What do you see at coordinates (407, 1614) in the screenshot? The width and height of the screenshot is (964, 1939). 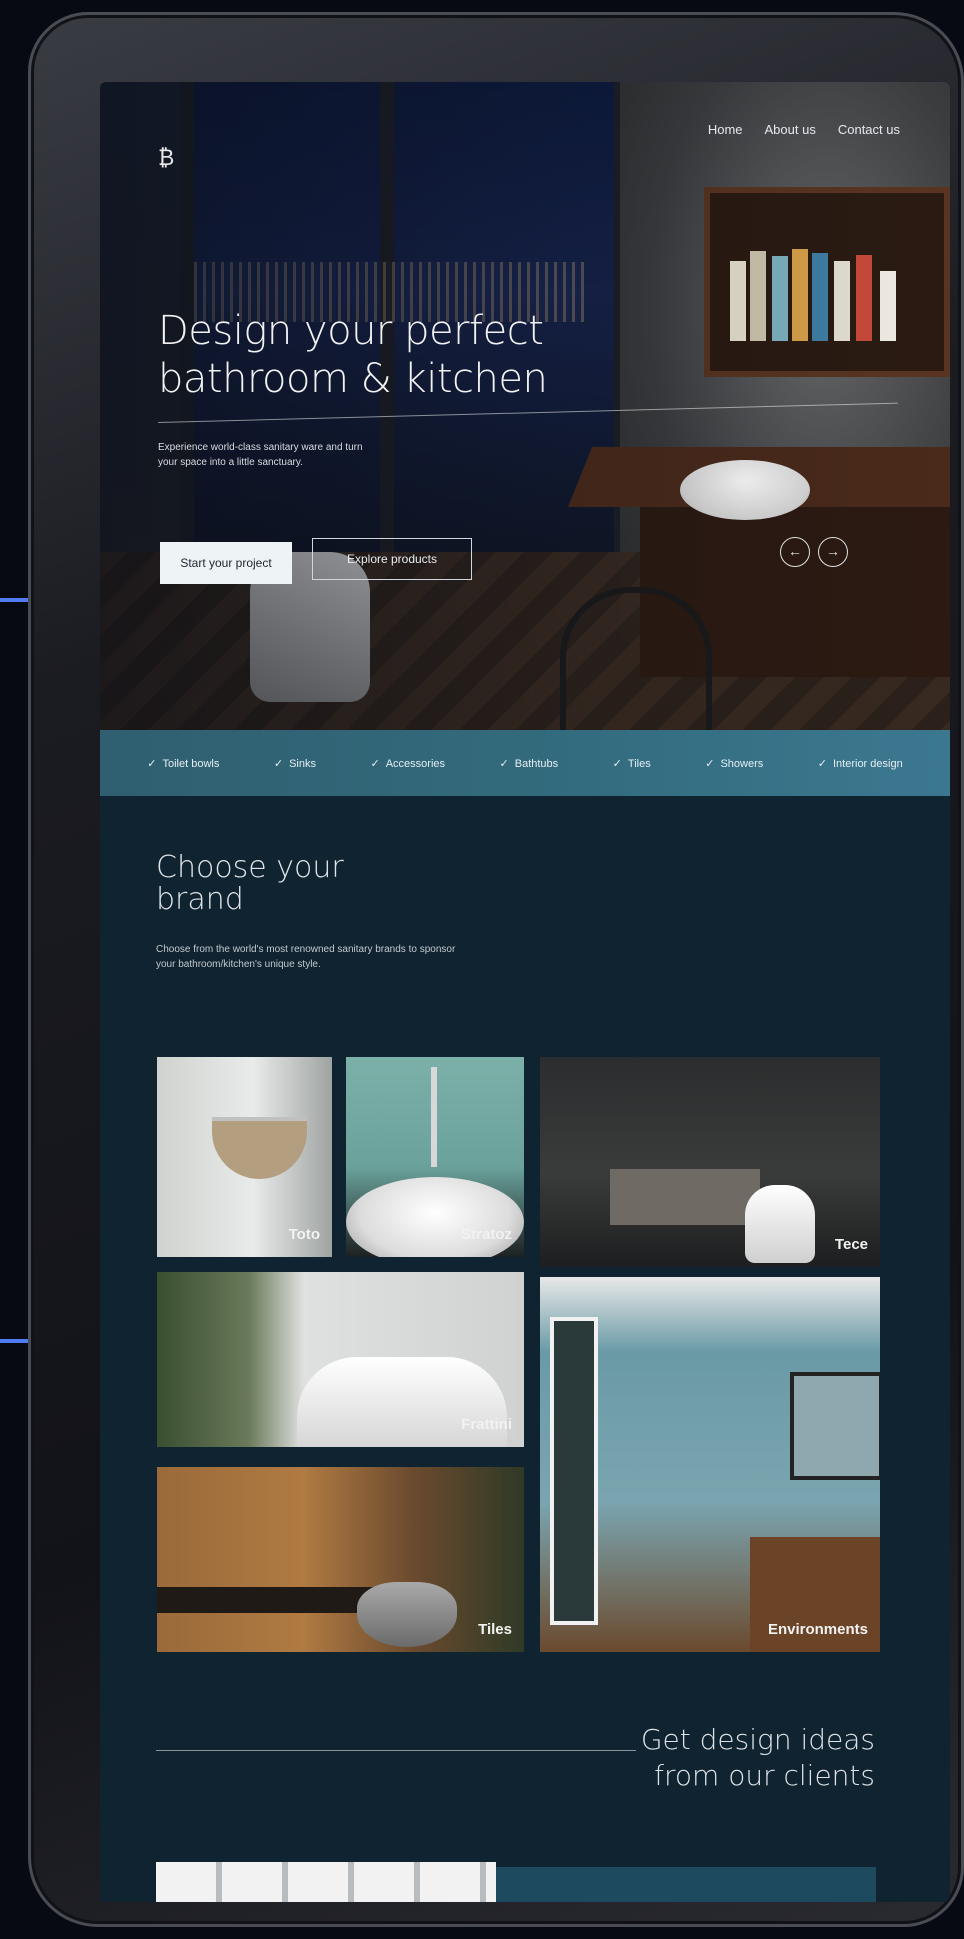 I see `stone-basin-image` at bounding box center [407, 1614].